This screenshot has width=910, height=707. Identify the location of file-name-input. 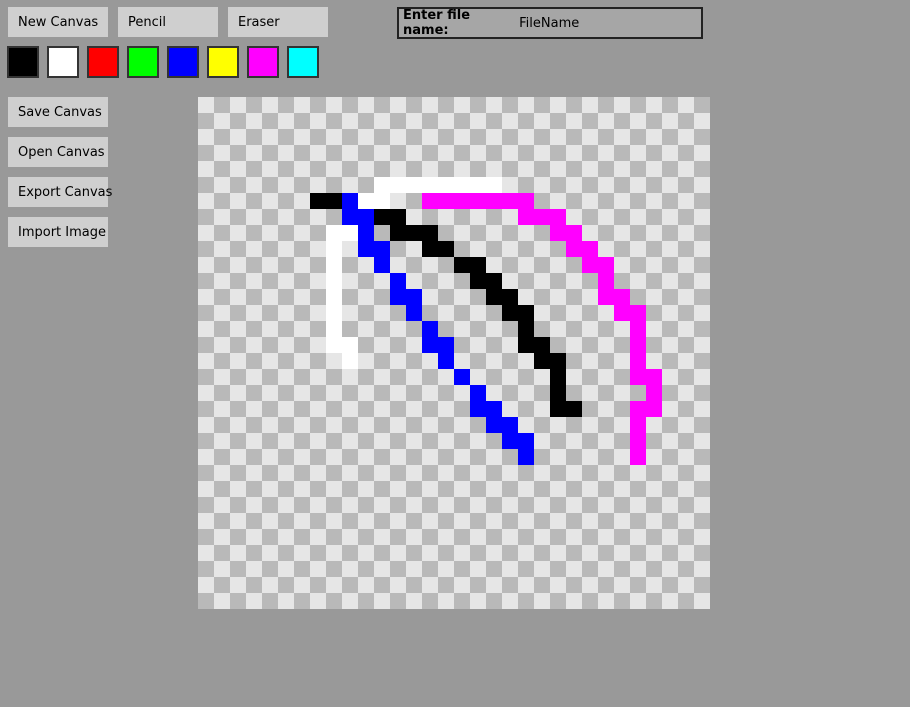
(609, 23).